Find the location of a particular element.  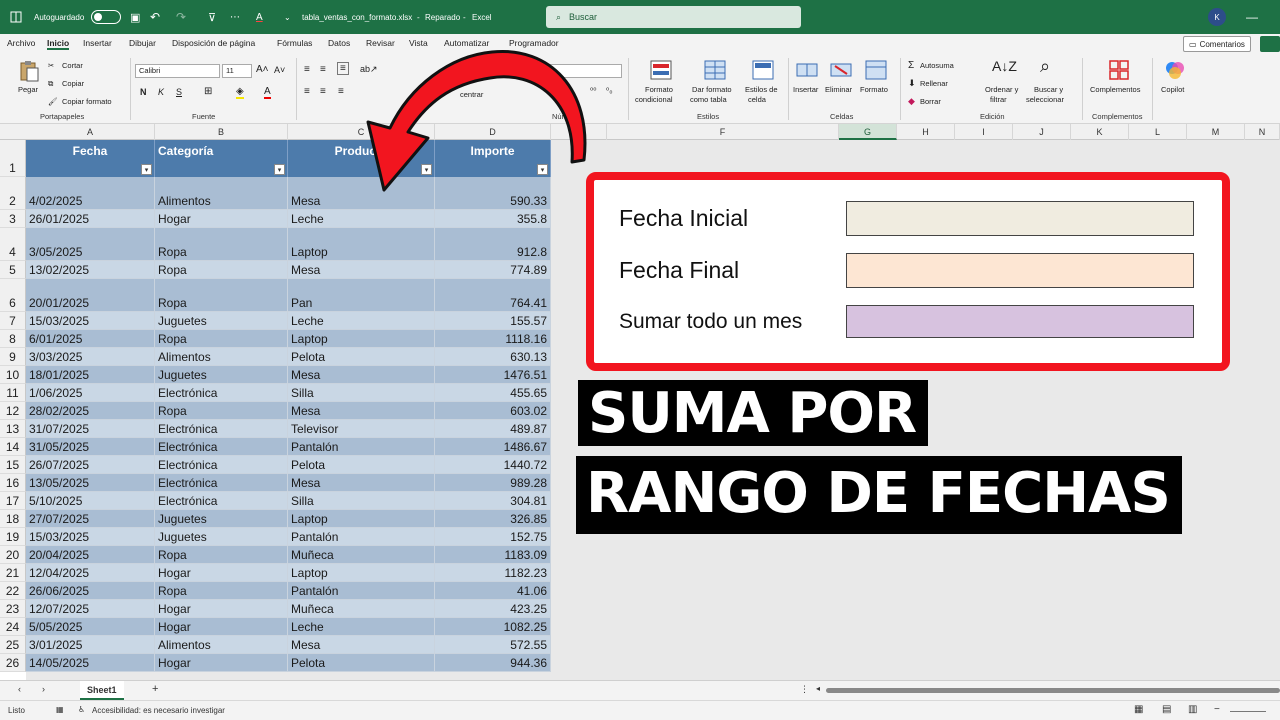

cell-styles-icon is located at coordinates (763, 70).